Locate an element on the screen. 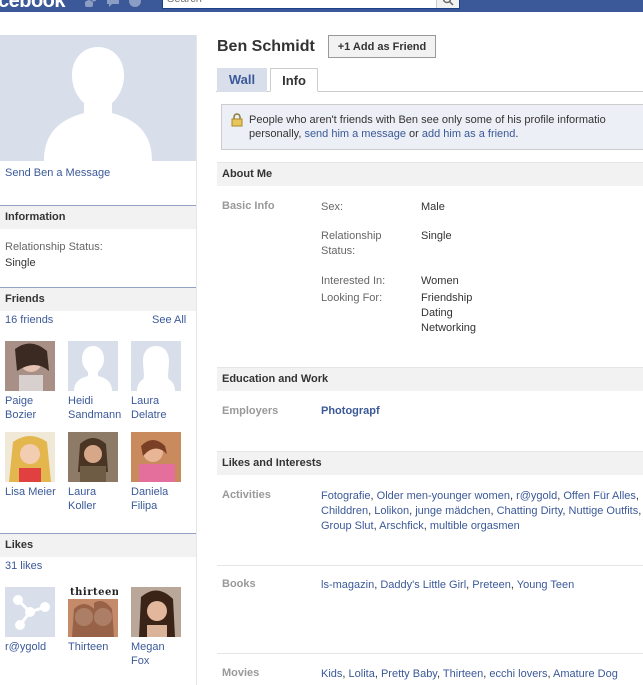 The width and height of the screenshot is (643, 685). movie-item: Amature Dog is located at coordinates (585, 674).